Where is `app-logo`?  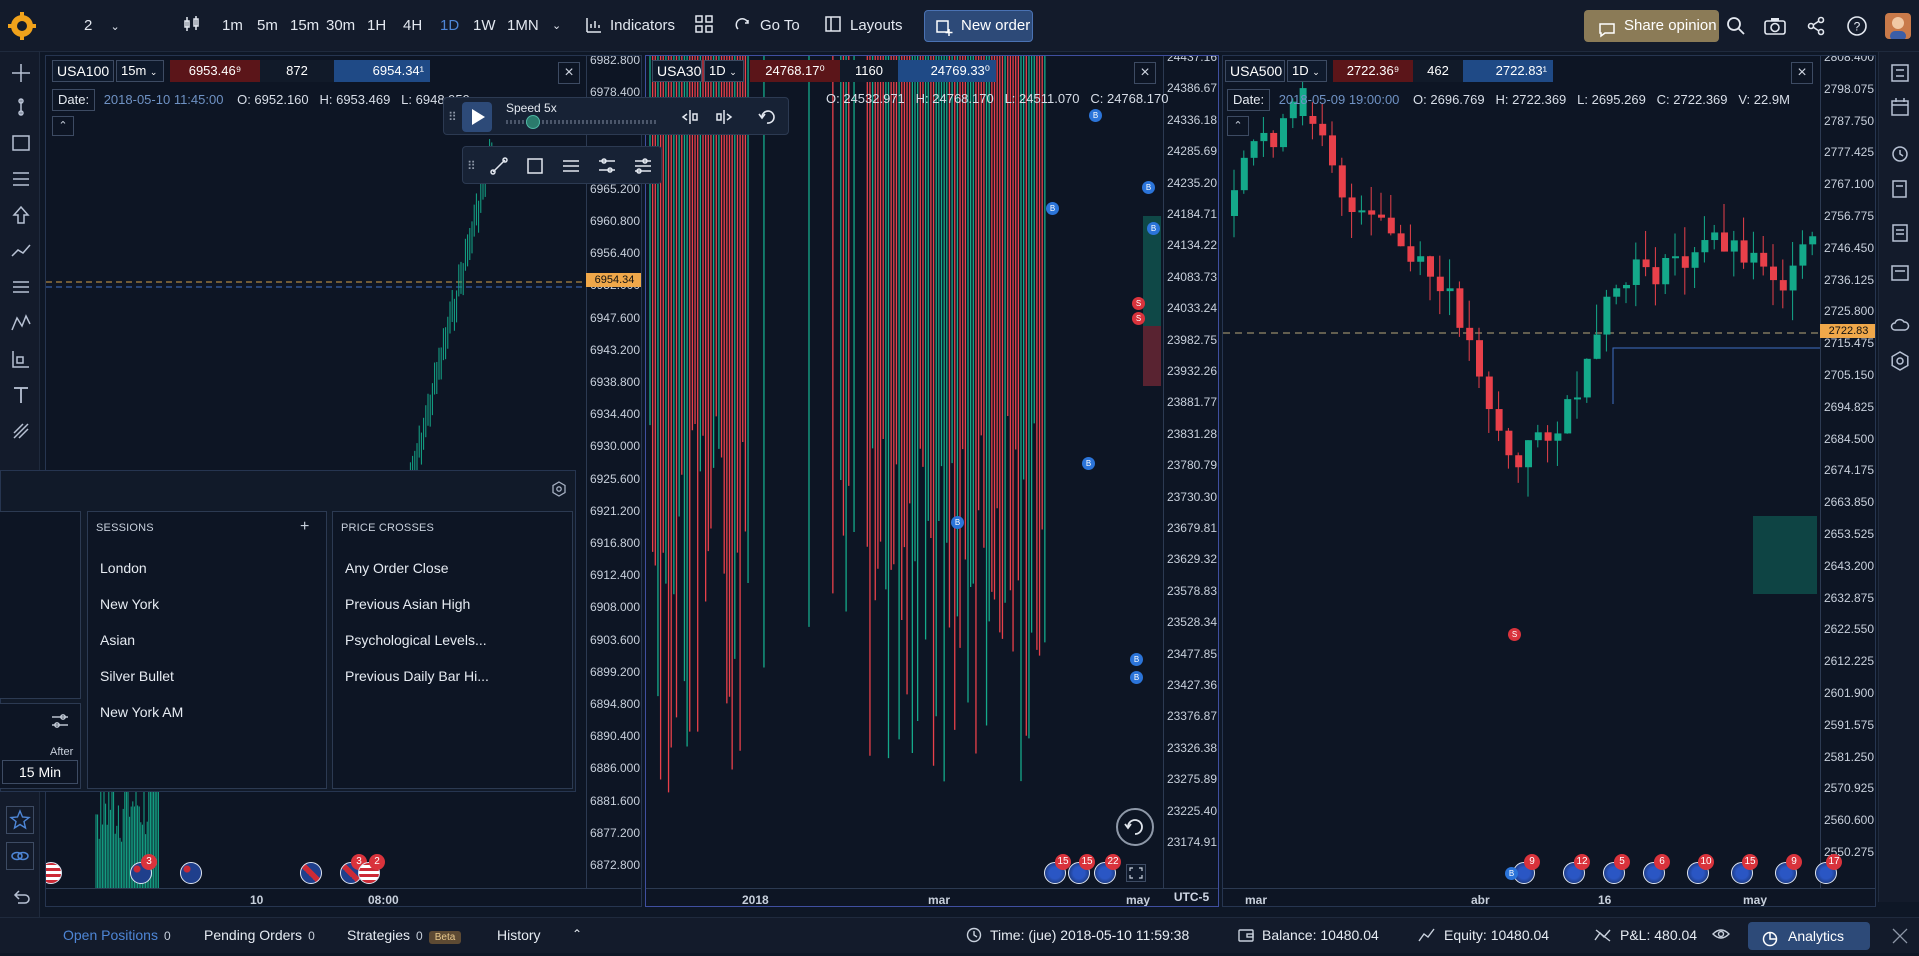 app-logo is located at coordinates (22, 26).